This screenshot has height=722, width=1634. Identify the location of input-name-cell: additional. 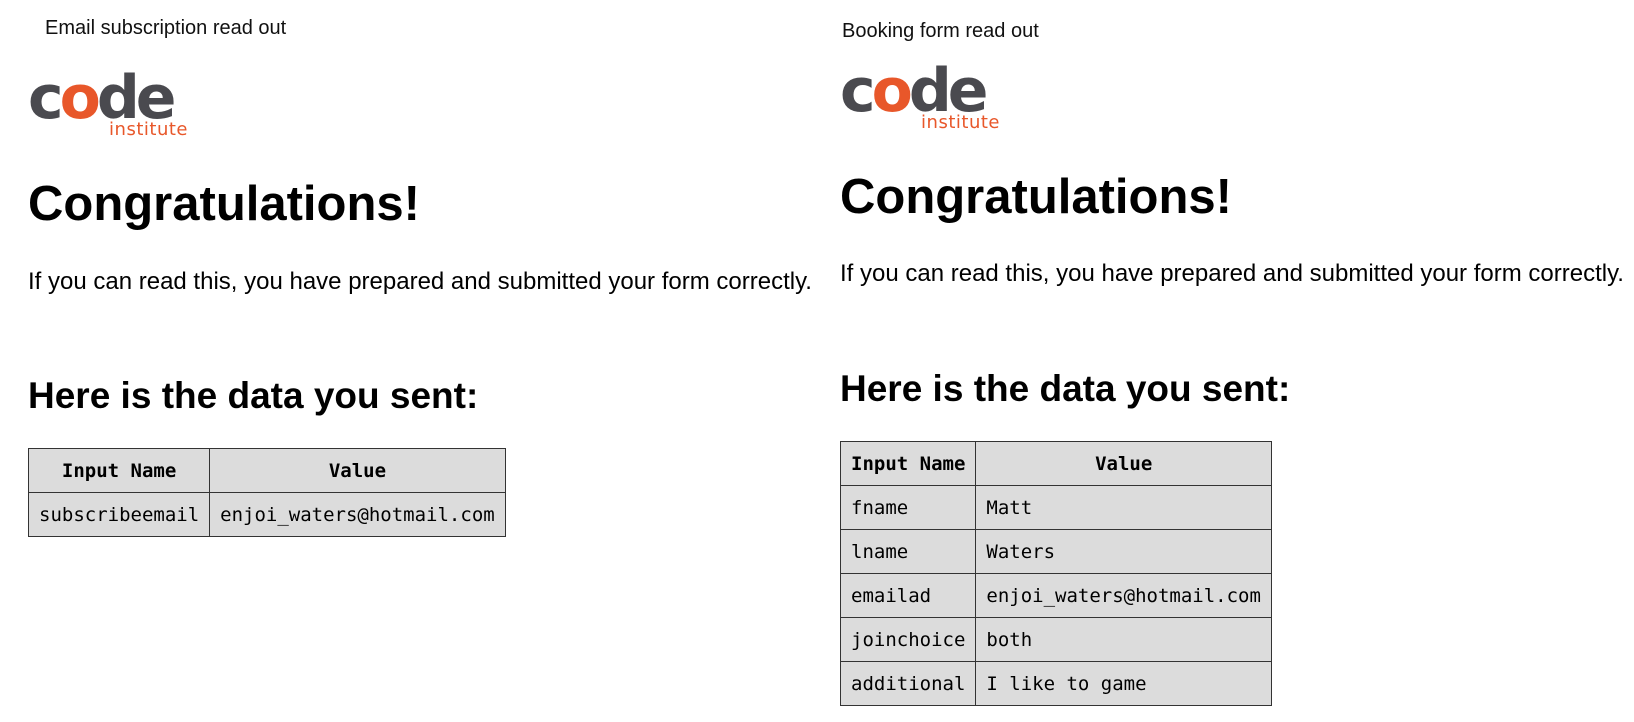
(908, 683).